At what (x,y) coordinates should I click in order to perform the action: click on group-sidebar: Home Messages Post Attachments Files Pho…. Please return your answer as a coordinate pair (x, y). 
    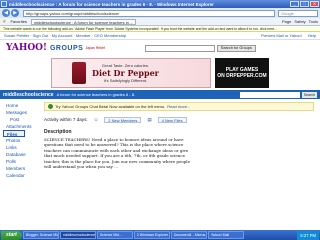
    Looking at the image, I should click on (20, 139).